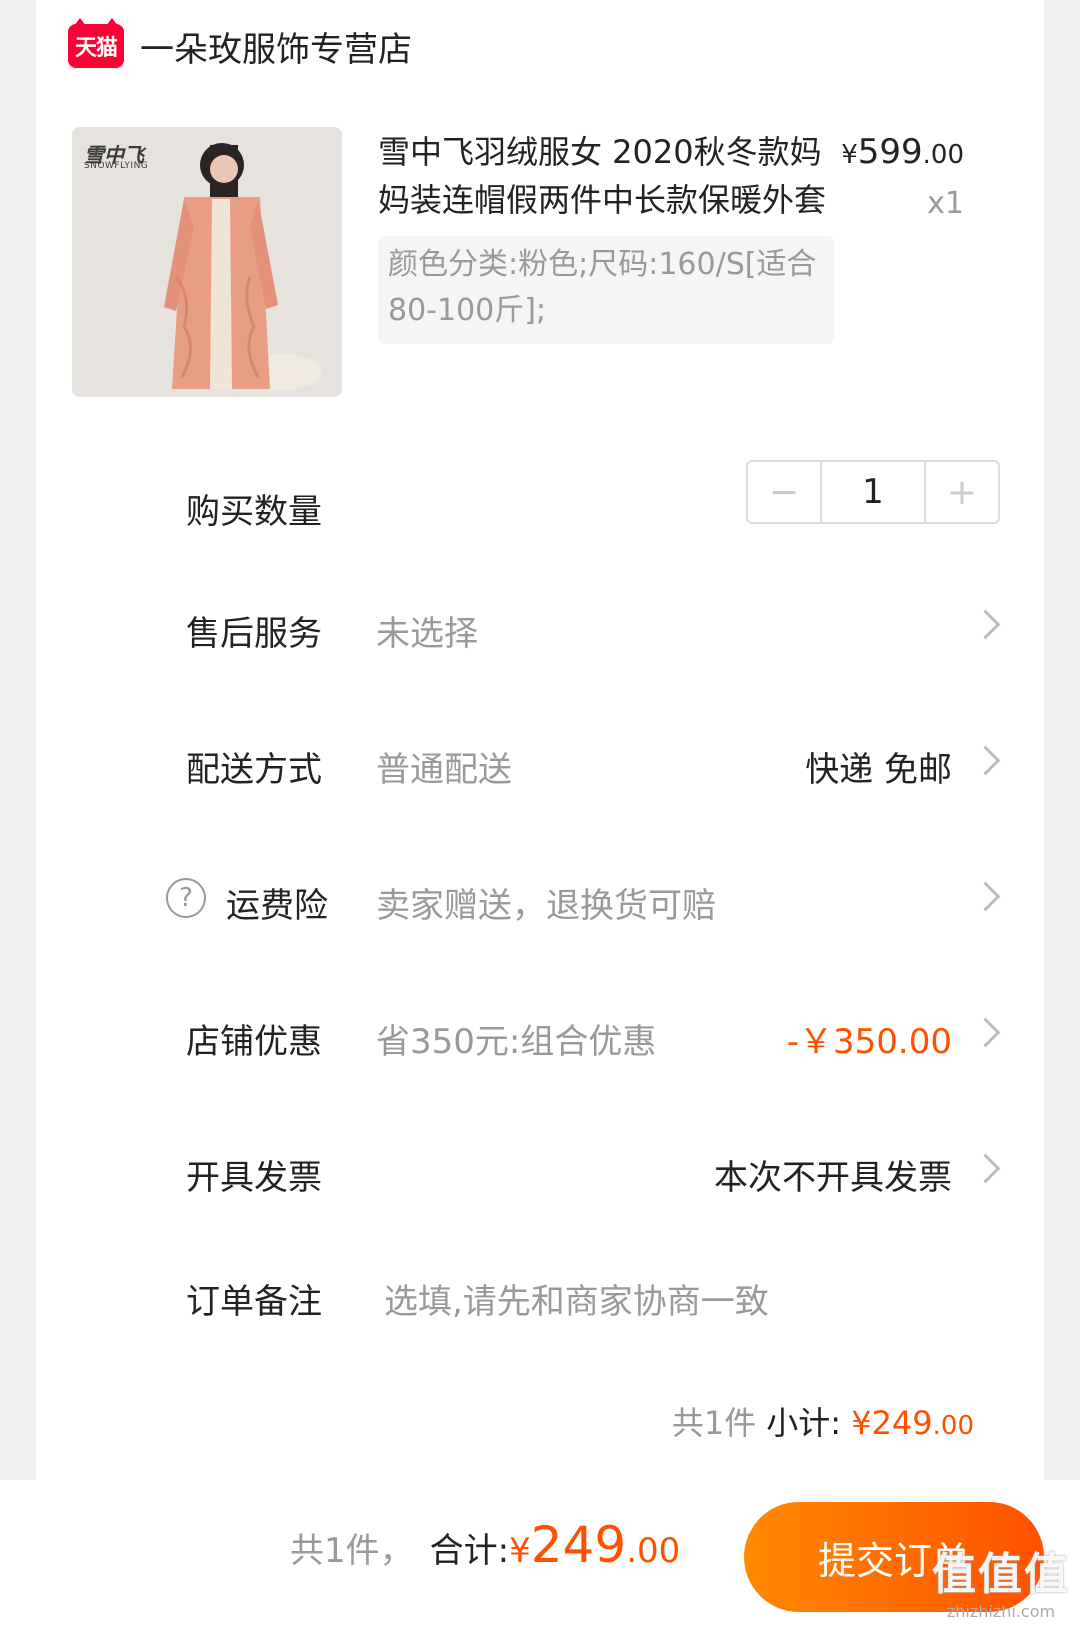 Image resolution: width=1080 pixels, height=1633 pixels. I want to click on tmall-logo-icon: 天猫, so click(96, 43).